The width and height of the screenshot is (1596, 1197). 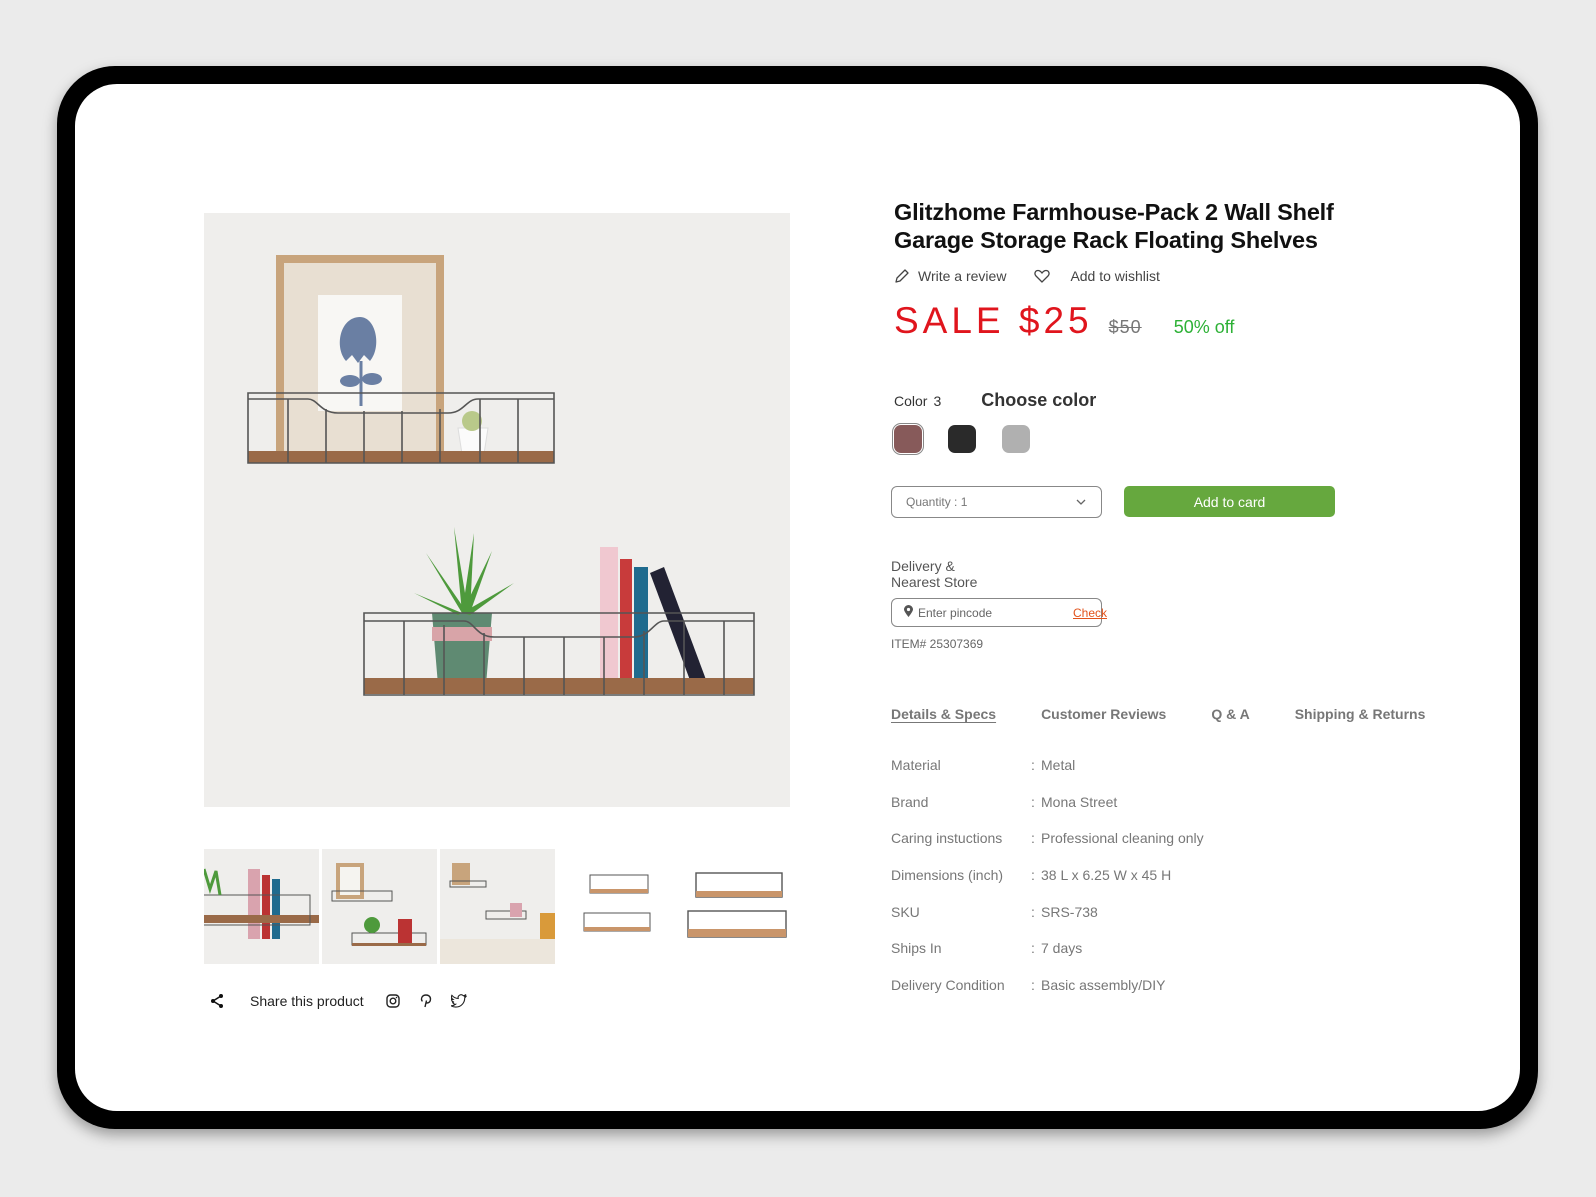 What do you see at coordinates (1114, 212) in the screenshot?
I see `product-title-line1: Glitzhome Farmhouse-Pack 2 Wall Shelf` at bounding box center [1114, 212].